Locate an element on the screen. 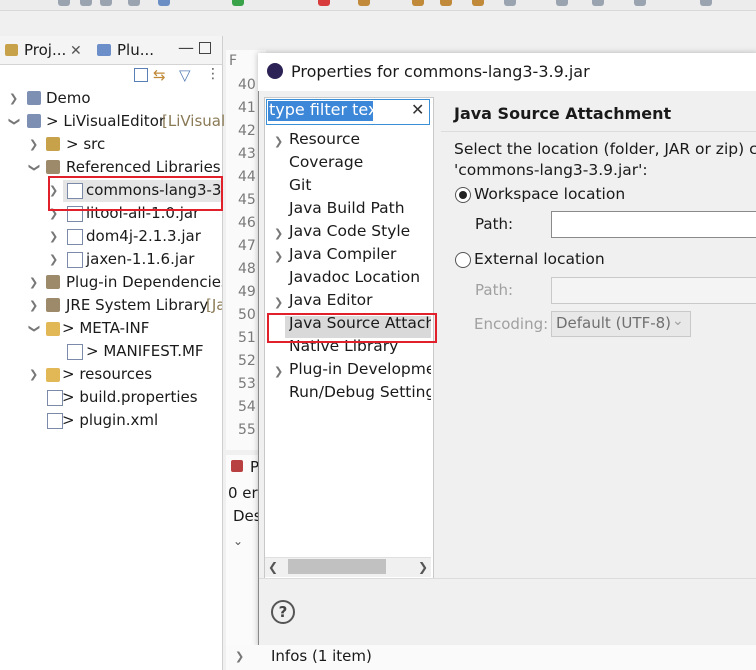 This screenshot has width=756, height=670. tree-item-plugin-xml: > plugin.xml is located at coordinates (111, 421).